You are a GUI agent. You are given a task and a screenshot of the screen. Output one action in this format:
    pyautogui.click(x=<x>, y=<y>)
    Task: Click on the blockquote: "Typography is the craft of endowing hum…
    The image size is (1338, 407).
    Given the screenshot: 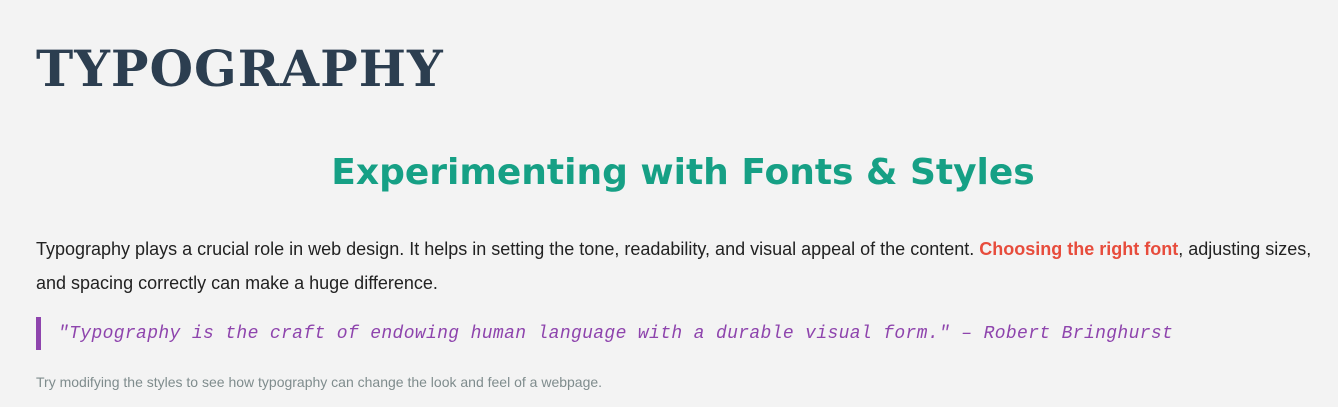 What is the action you would take?
    pyautogui.click(x=604, y=333)
    